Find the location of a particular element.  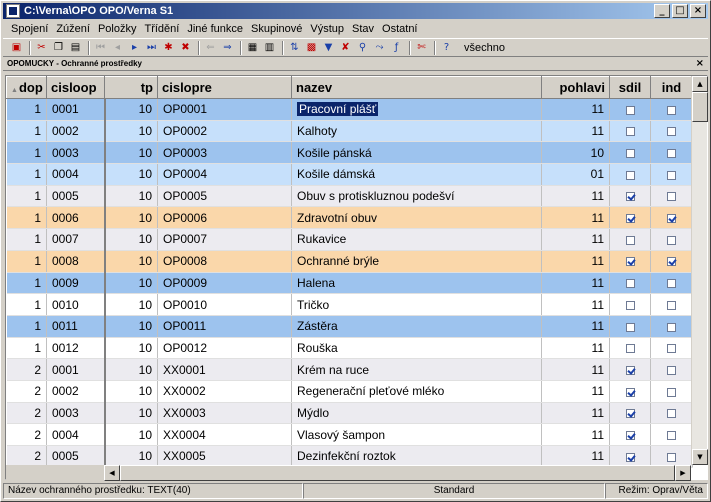

cell-nazev: Rouška is located at coordinates (416, 348).